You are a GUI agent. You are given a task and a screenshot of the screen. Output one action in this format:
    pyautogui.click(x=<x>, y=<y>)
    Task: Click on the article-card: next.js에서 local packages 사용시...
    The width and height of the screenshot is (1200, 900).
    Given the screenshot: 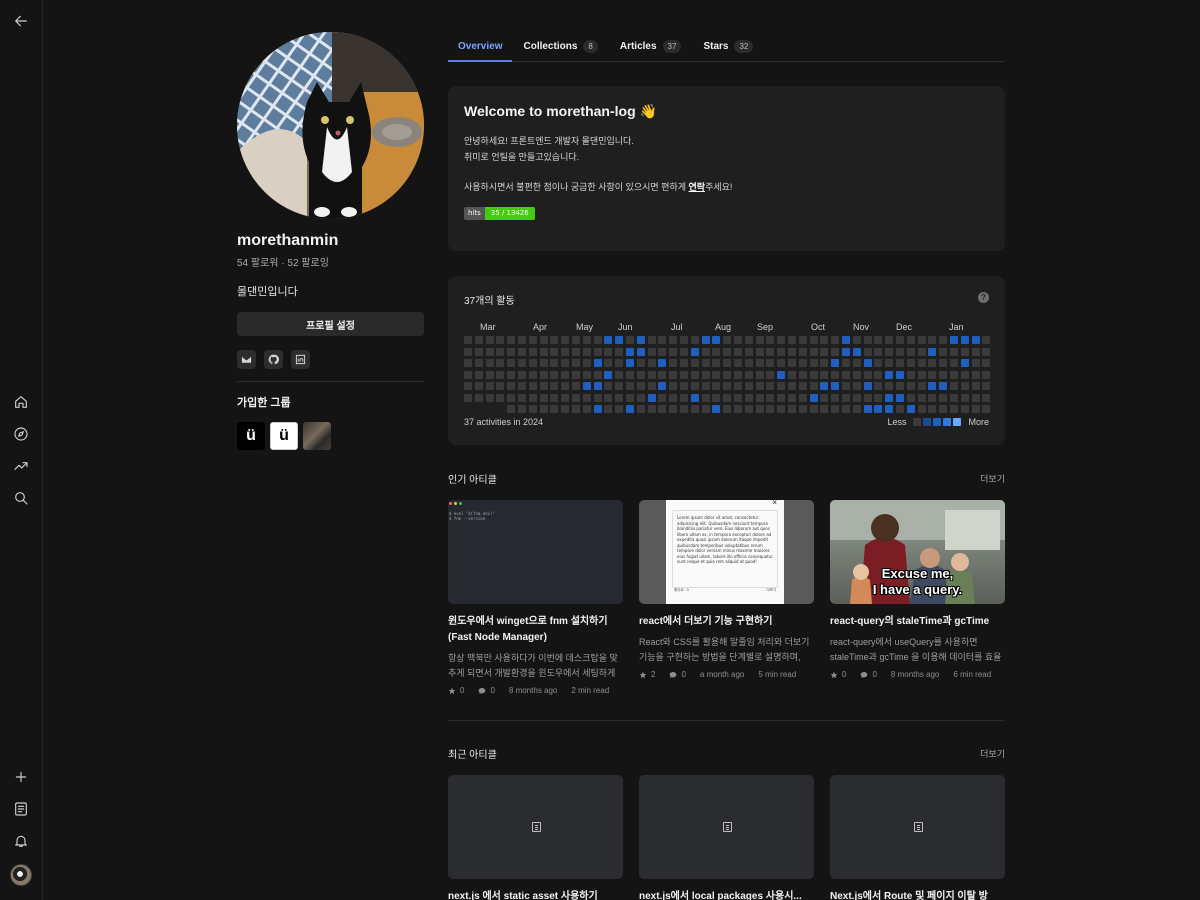 What is the action you would take?
    pyautogui.click(x=726, y=837)
    